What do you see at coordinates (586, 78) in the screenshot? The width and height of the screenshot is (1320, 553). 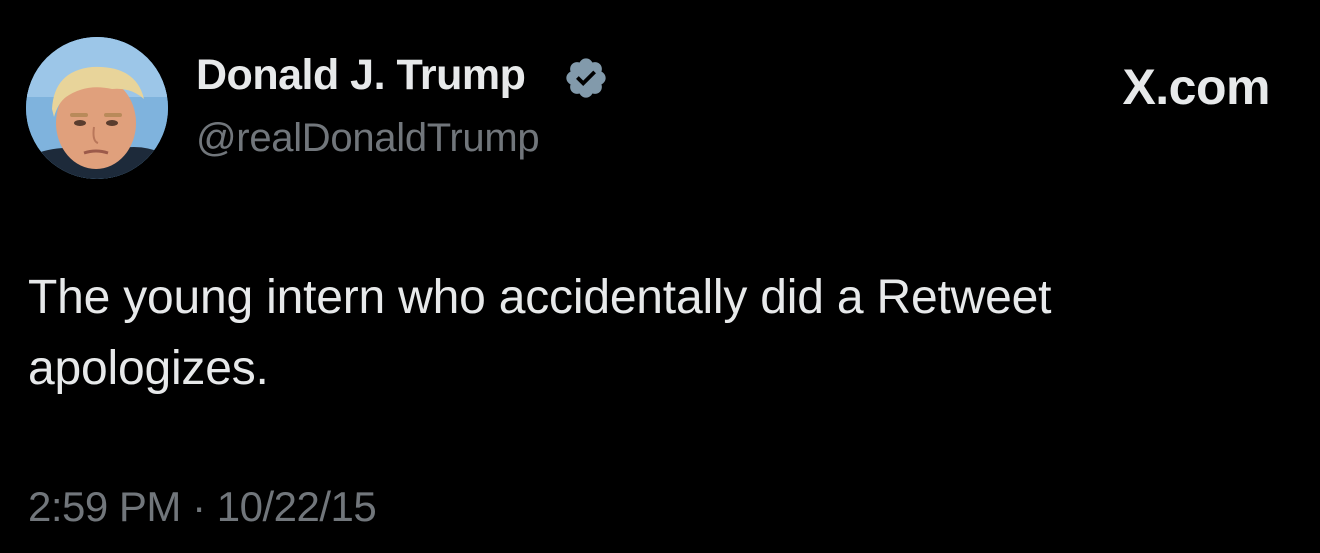 I see `verified-badge-icon` at bounding box center [586, 78].